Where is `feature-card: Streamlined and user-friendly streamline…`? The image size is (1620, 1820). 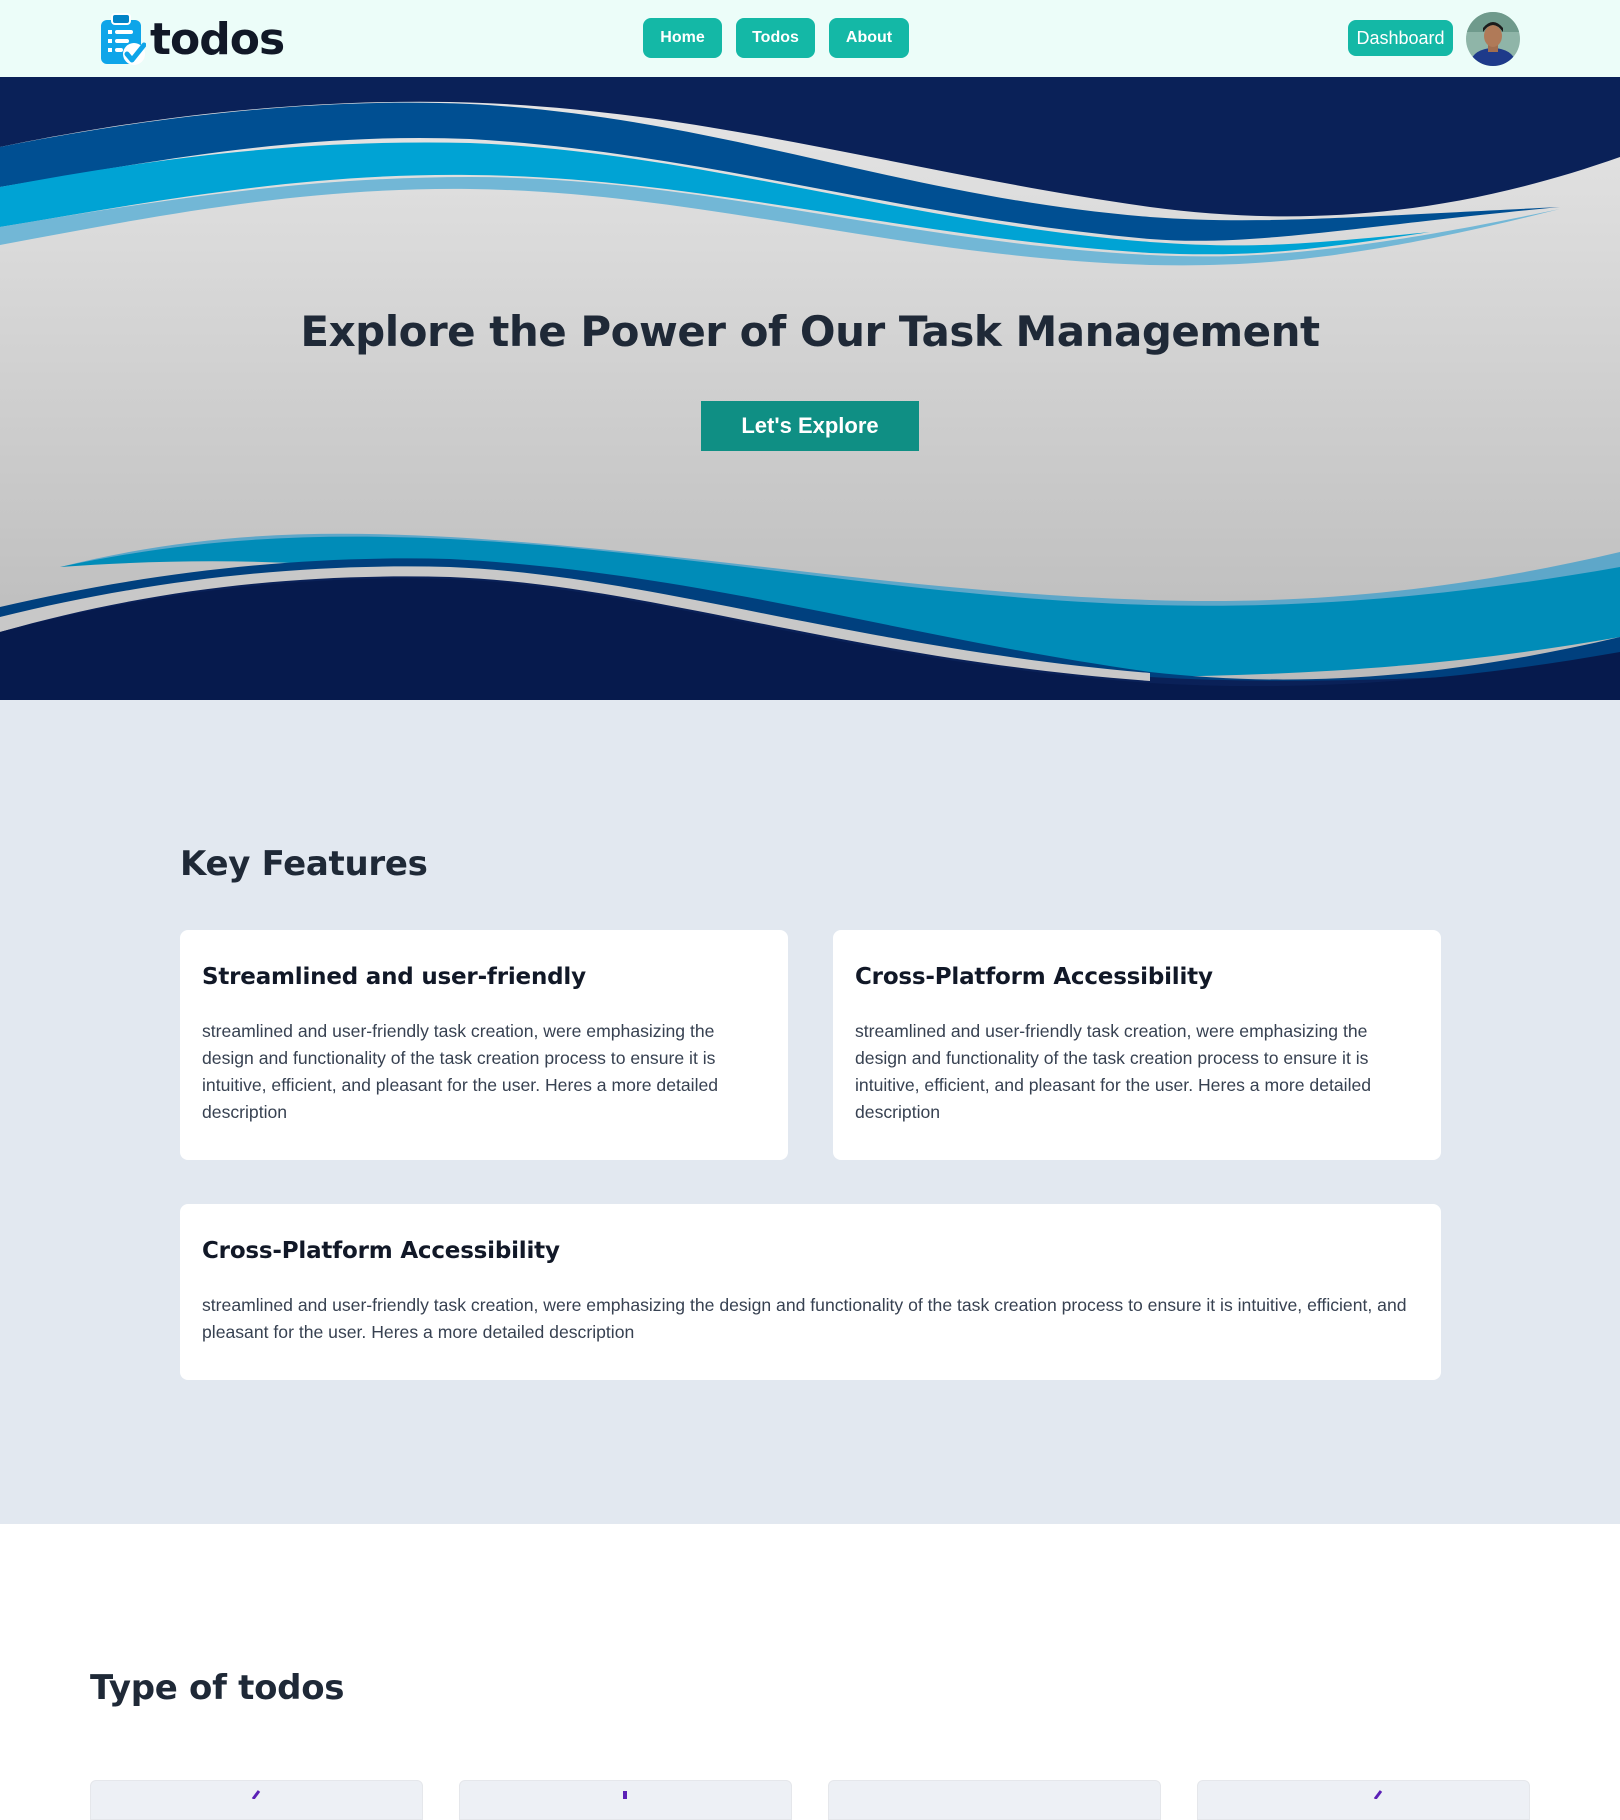
feature-card: Streamlined and user-friendly streamline… is located at coordinates (484, 1045).